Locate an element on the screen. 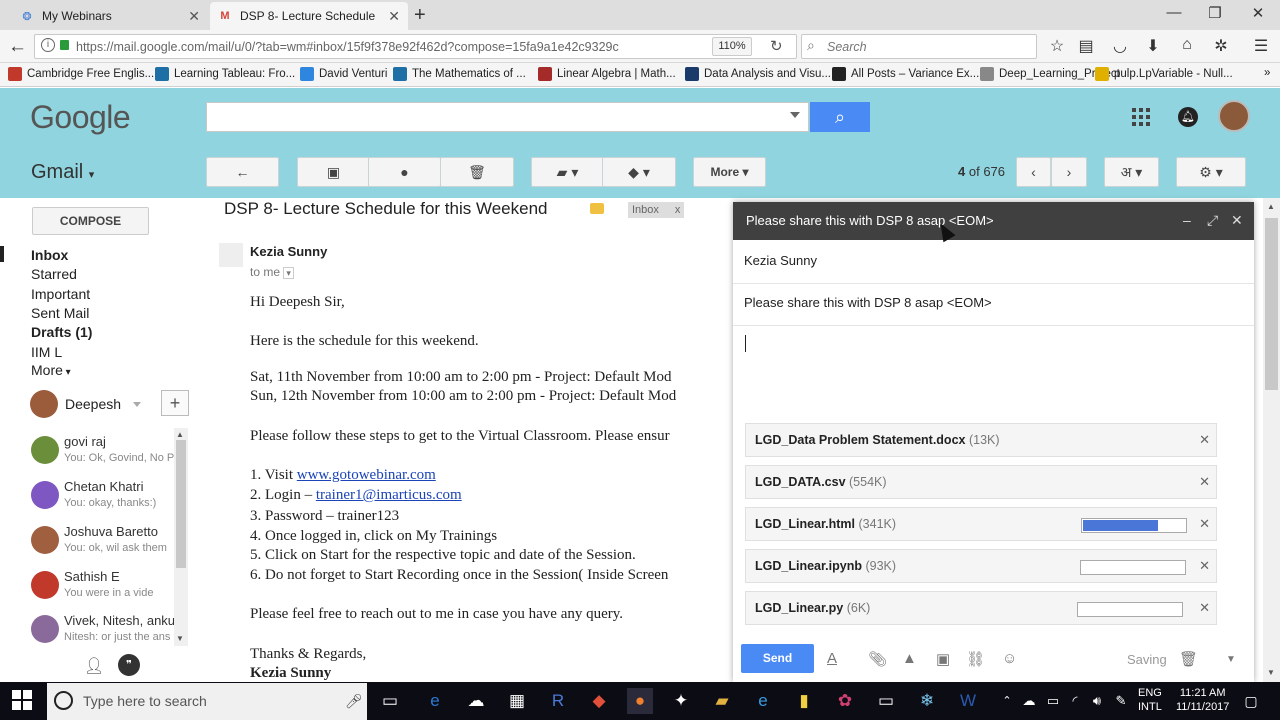  mail-search-button: ⌕ is located at coordinates (840, 117).